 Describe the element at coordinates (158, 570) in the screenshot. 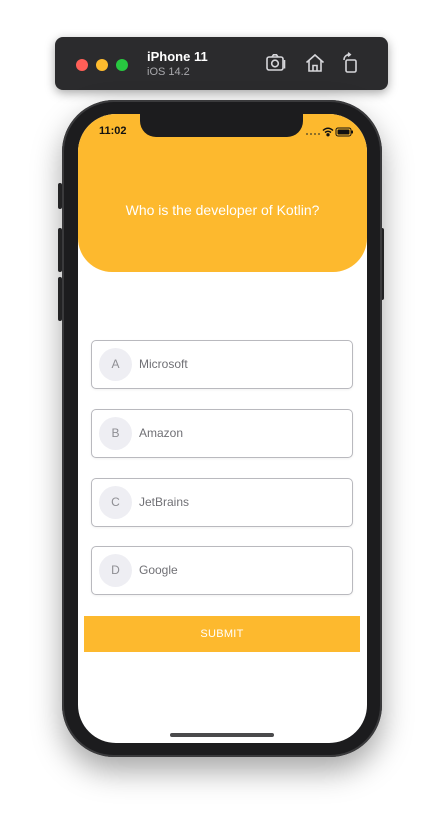

I see `option-label: Google` at that location.